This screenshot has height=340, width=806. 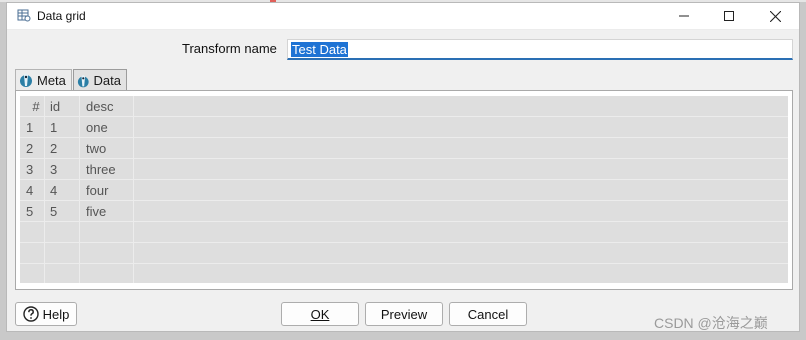 I want to click on minimize-icon, so click(x=684, y=16).